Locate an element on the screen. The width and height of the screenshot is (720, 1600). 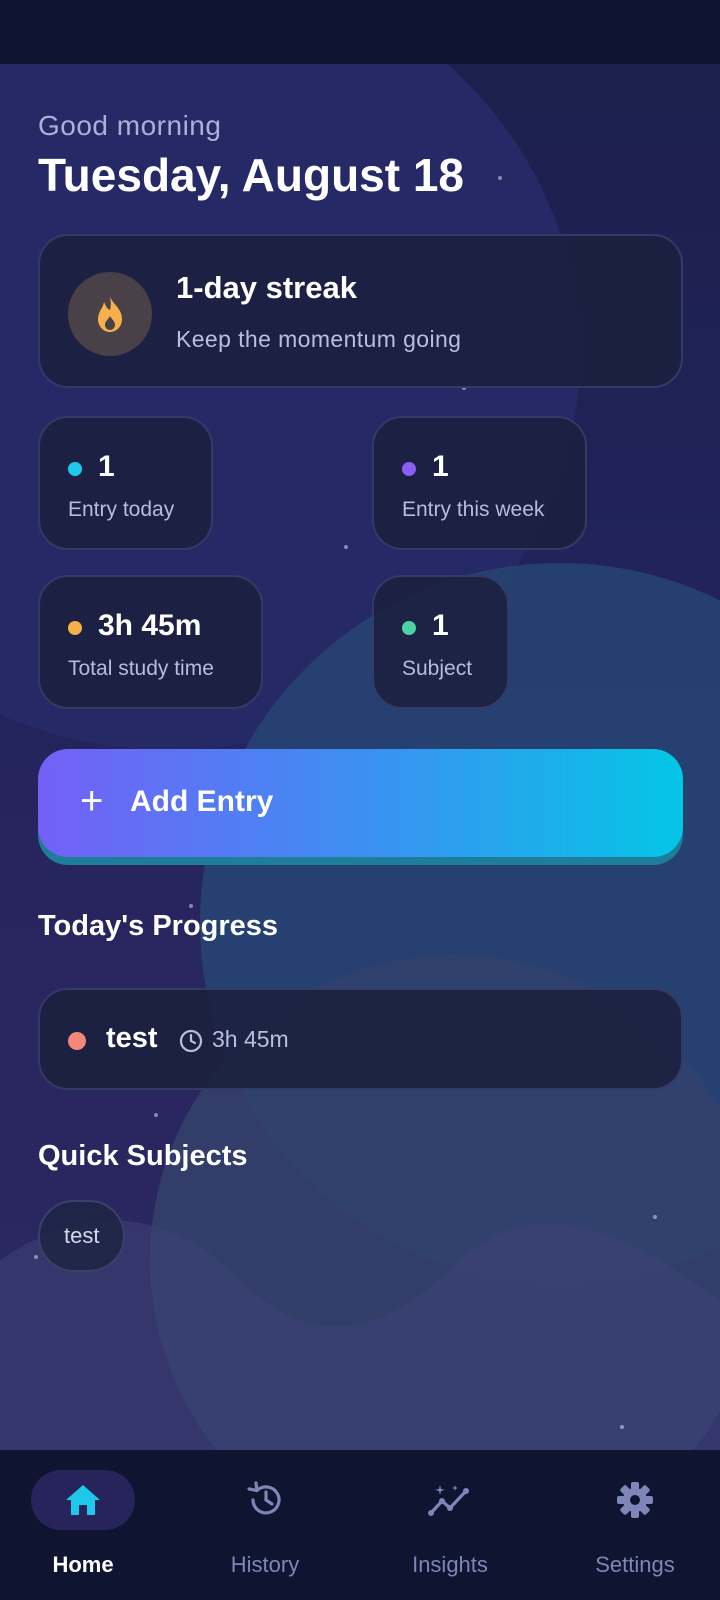
subject-color-dot is located at coordinates (77, 1041).